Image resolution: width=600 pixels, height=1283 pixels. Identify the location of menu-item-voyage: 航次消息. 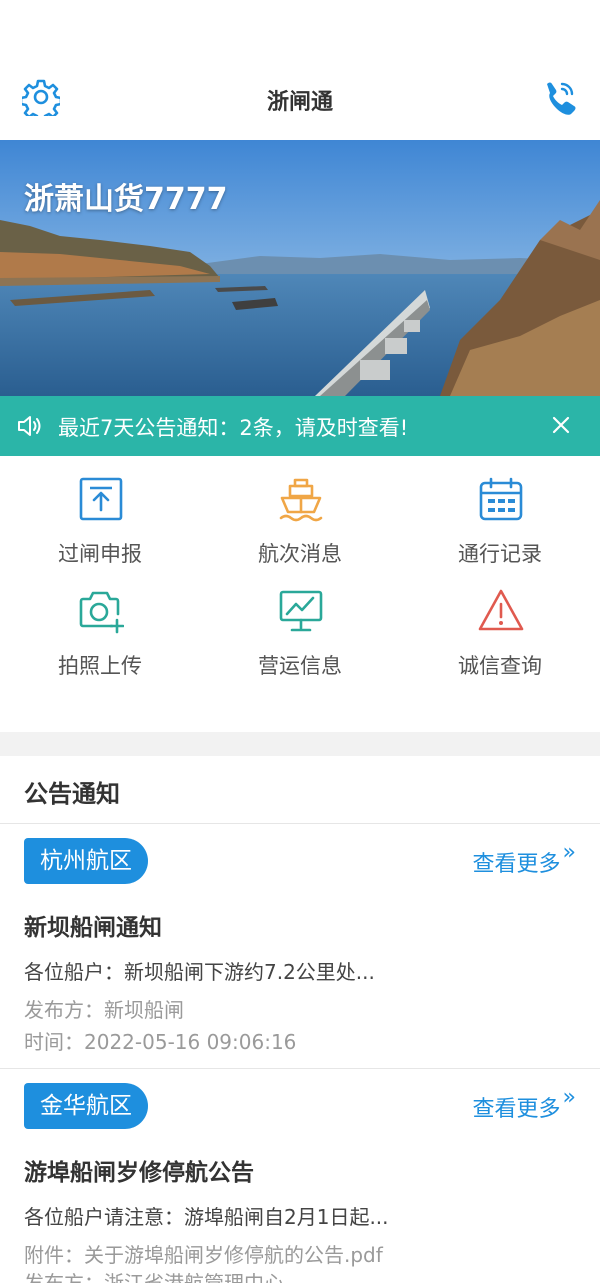
(300, 512).